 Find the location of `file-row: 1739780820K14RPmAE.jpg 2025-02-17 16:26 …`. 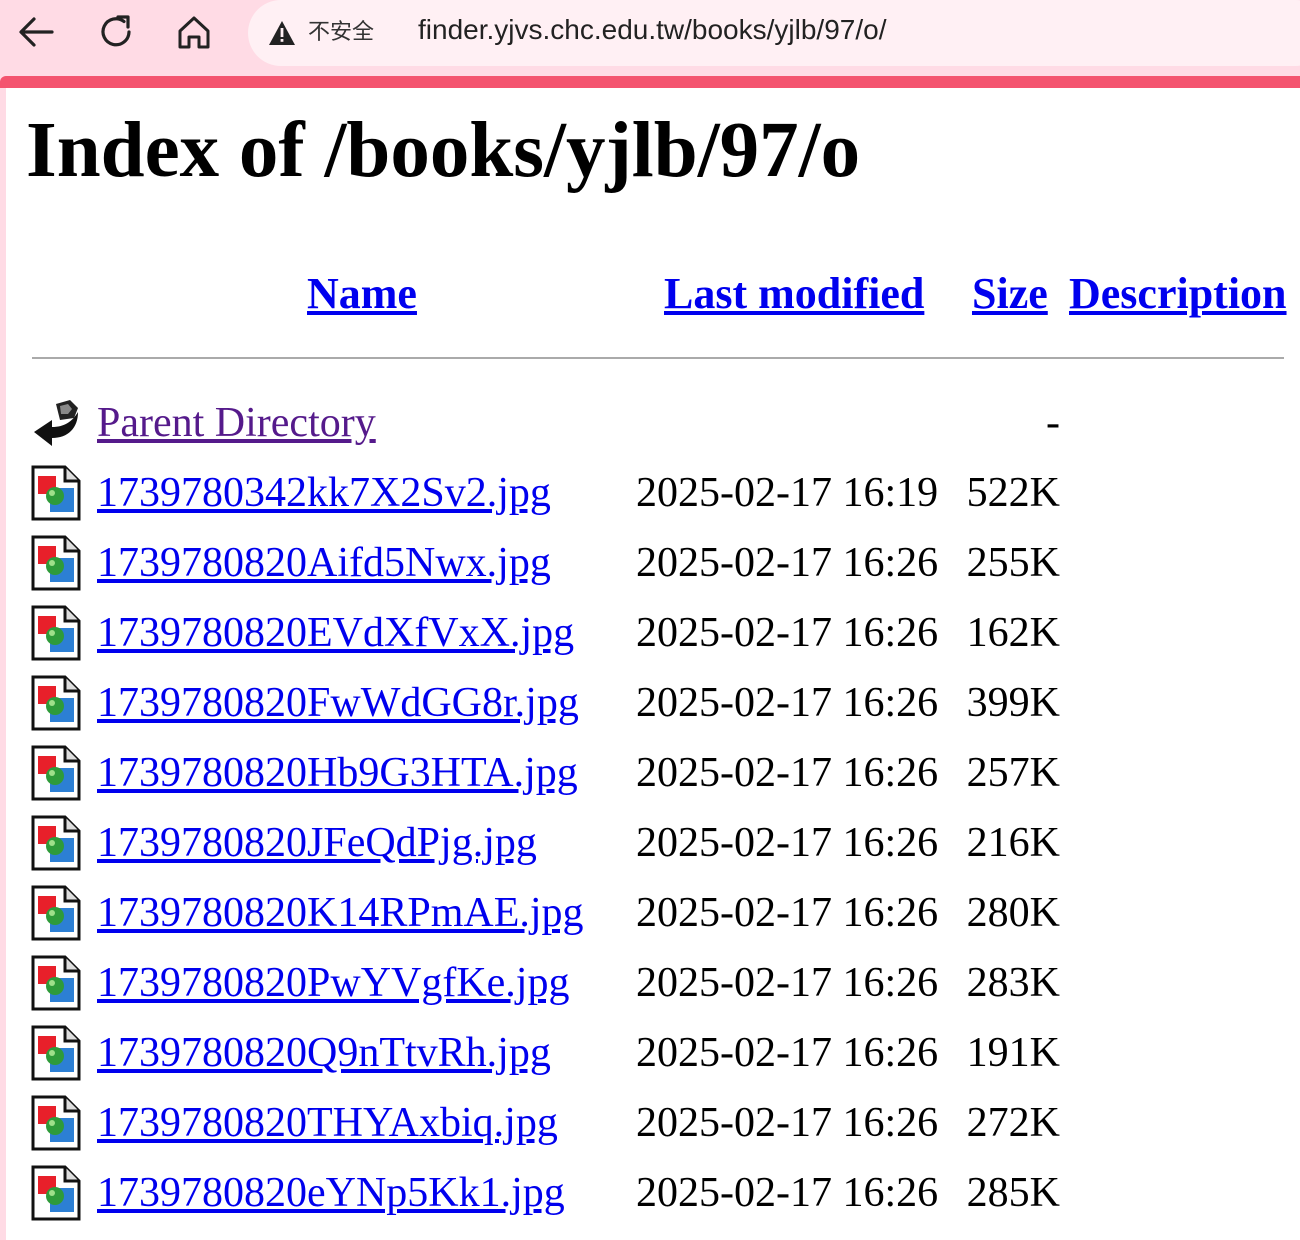

file-row: 1739780820K14RPmAE.jpg 2025-02-17 16:26 … is located at coordinates (653, 913).